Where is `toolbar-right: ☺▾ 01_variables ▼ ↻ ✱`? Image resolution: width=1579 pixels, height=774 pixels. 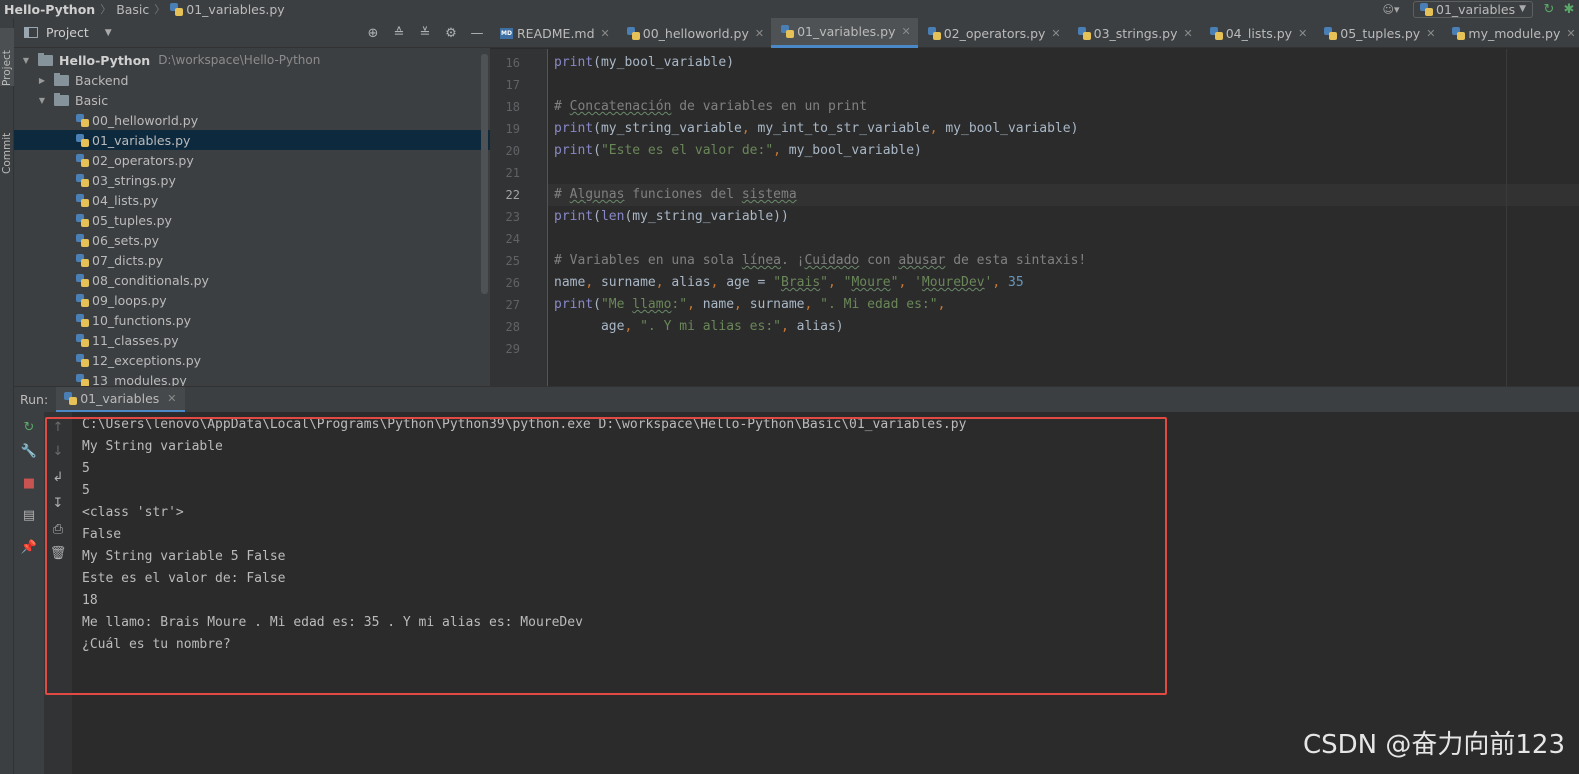
toolbar-right: ☺▾ 01_variables ▼ ↻ ✱ is located at coordinates (1477, 9).